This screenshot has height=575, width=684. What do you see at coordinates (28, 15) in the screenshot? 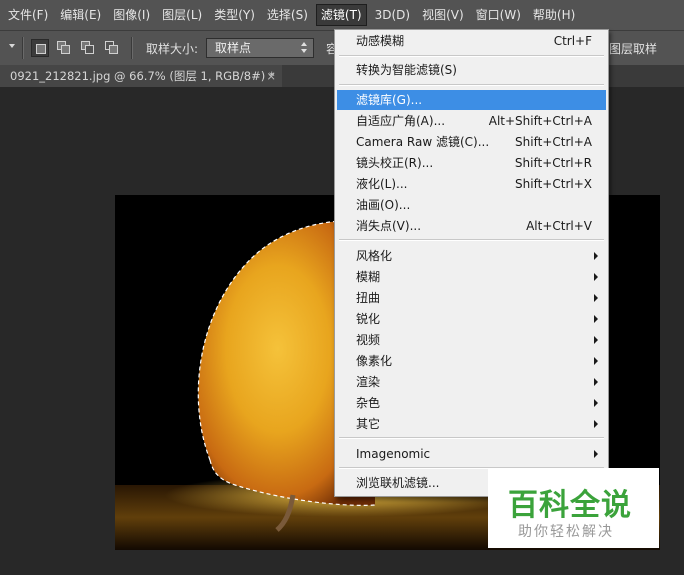
I see `menu-file: 文件(F)` at bounding box center [28, 15].